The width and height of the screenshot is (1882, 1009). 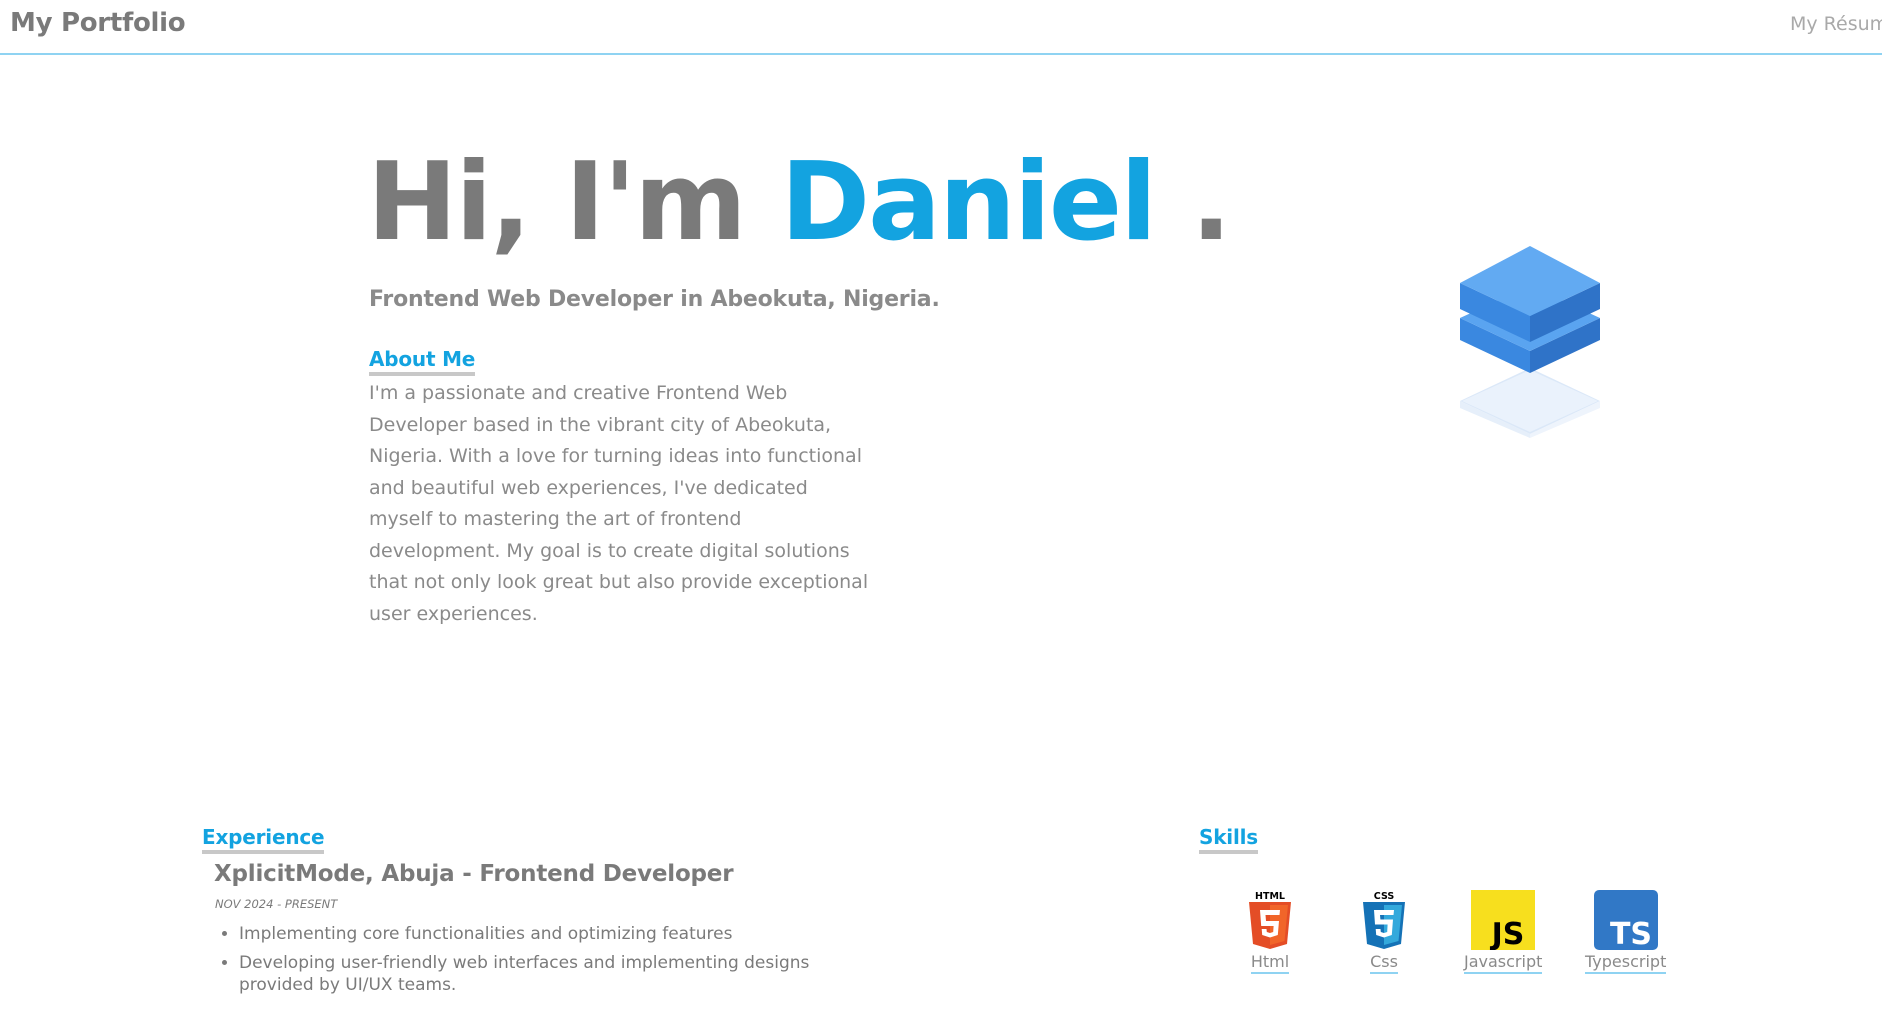 I want to click on skill-html: HTML Html, so click(x=1270, y=932).